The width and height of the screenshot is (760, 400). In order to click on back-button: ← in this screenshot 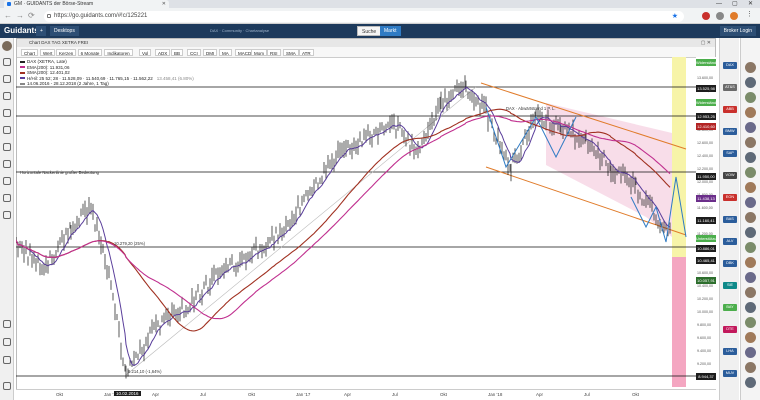, I will do `click(8, 16)`.